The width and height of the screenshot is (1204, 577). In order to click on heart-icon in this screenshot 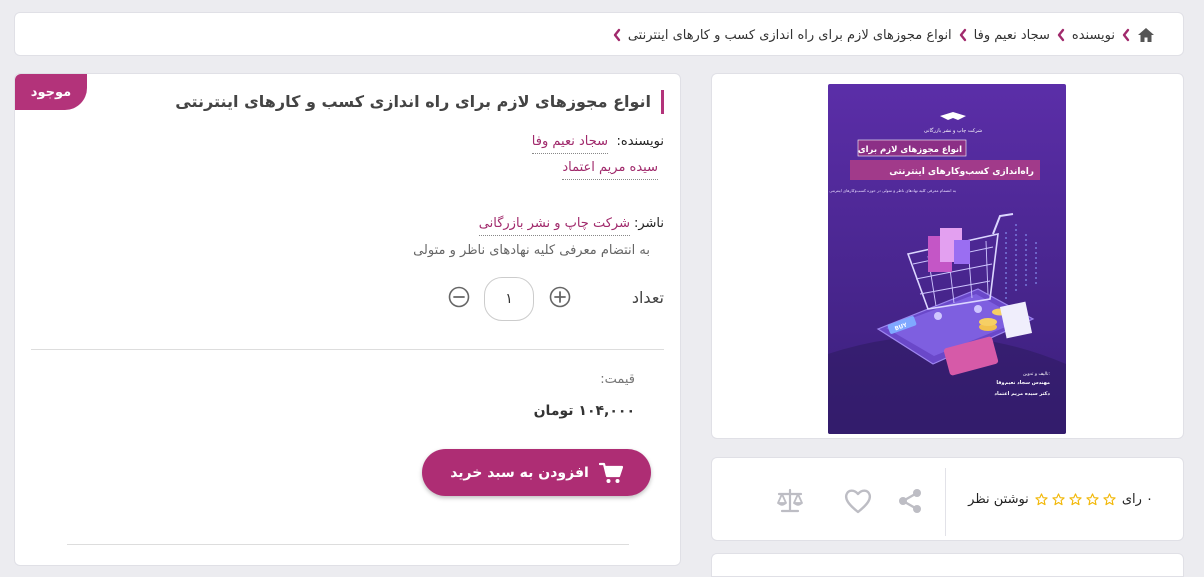, I will do `click(858, 501)`.